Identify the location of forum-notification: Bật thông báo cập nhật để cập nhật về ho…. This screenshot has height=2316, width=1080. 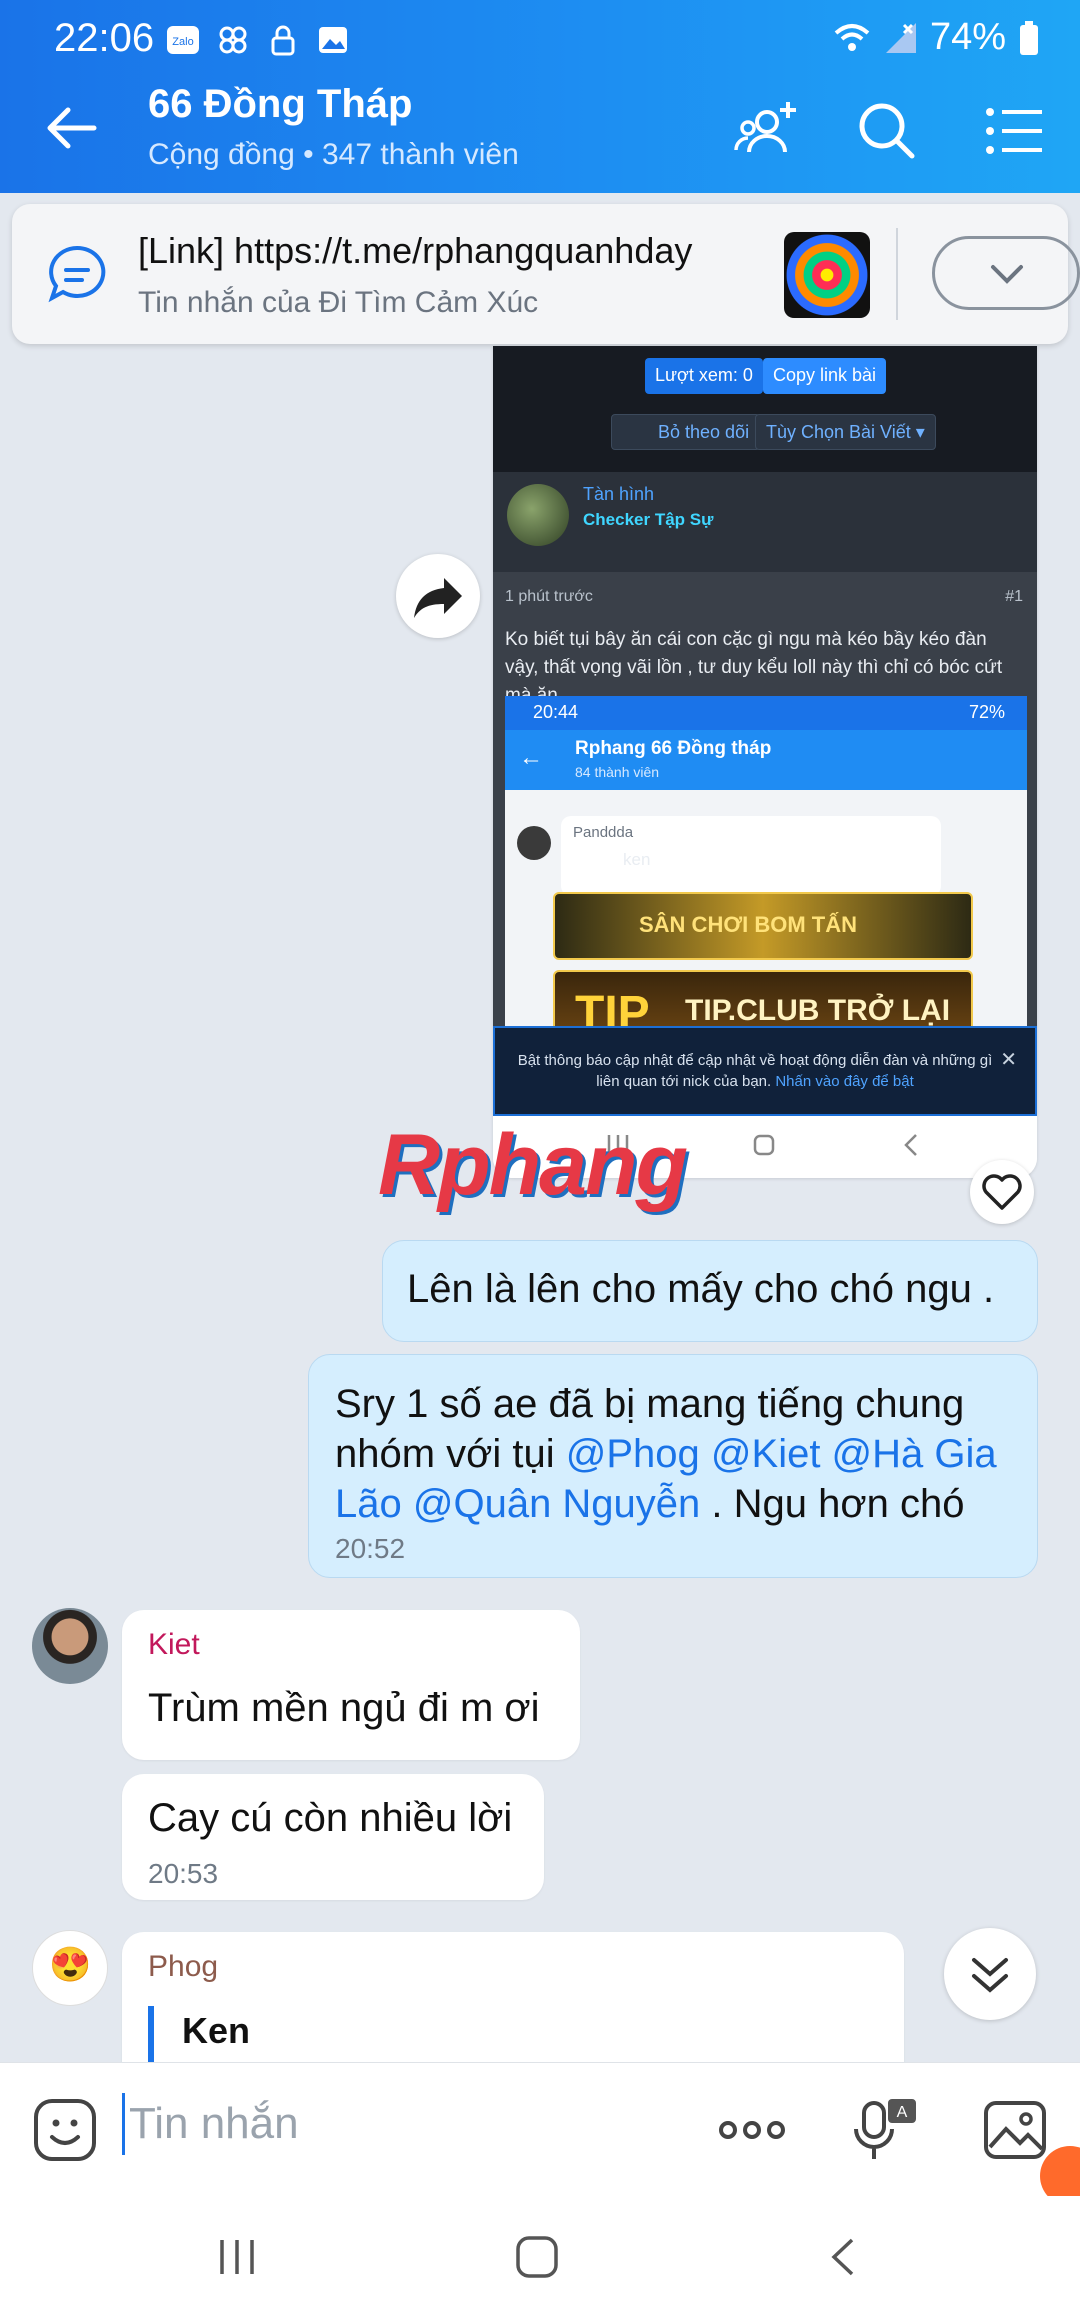
(765, 1071).